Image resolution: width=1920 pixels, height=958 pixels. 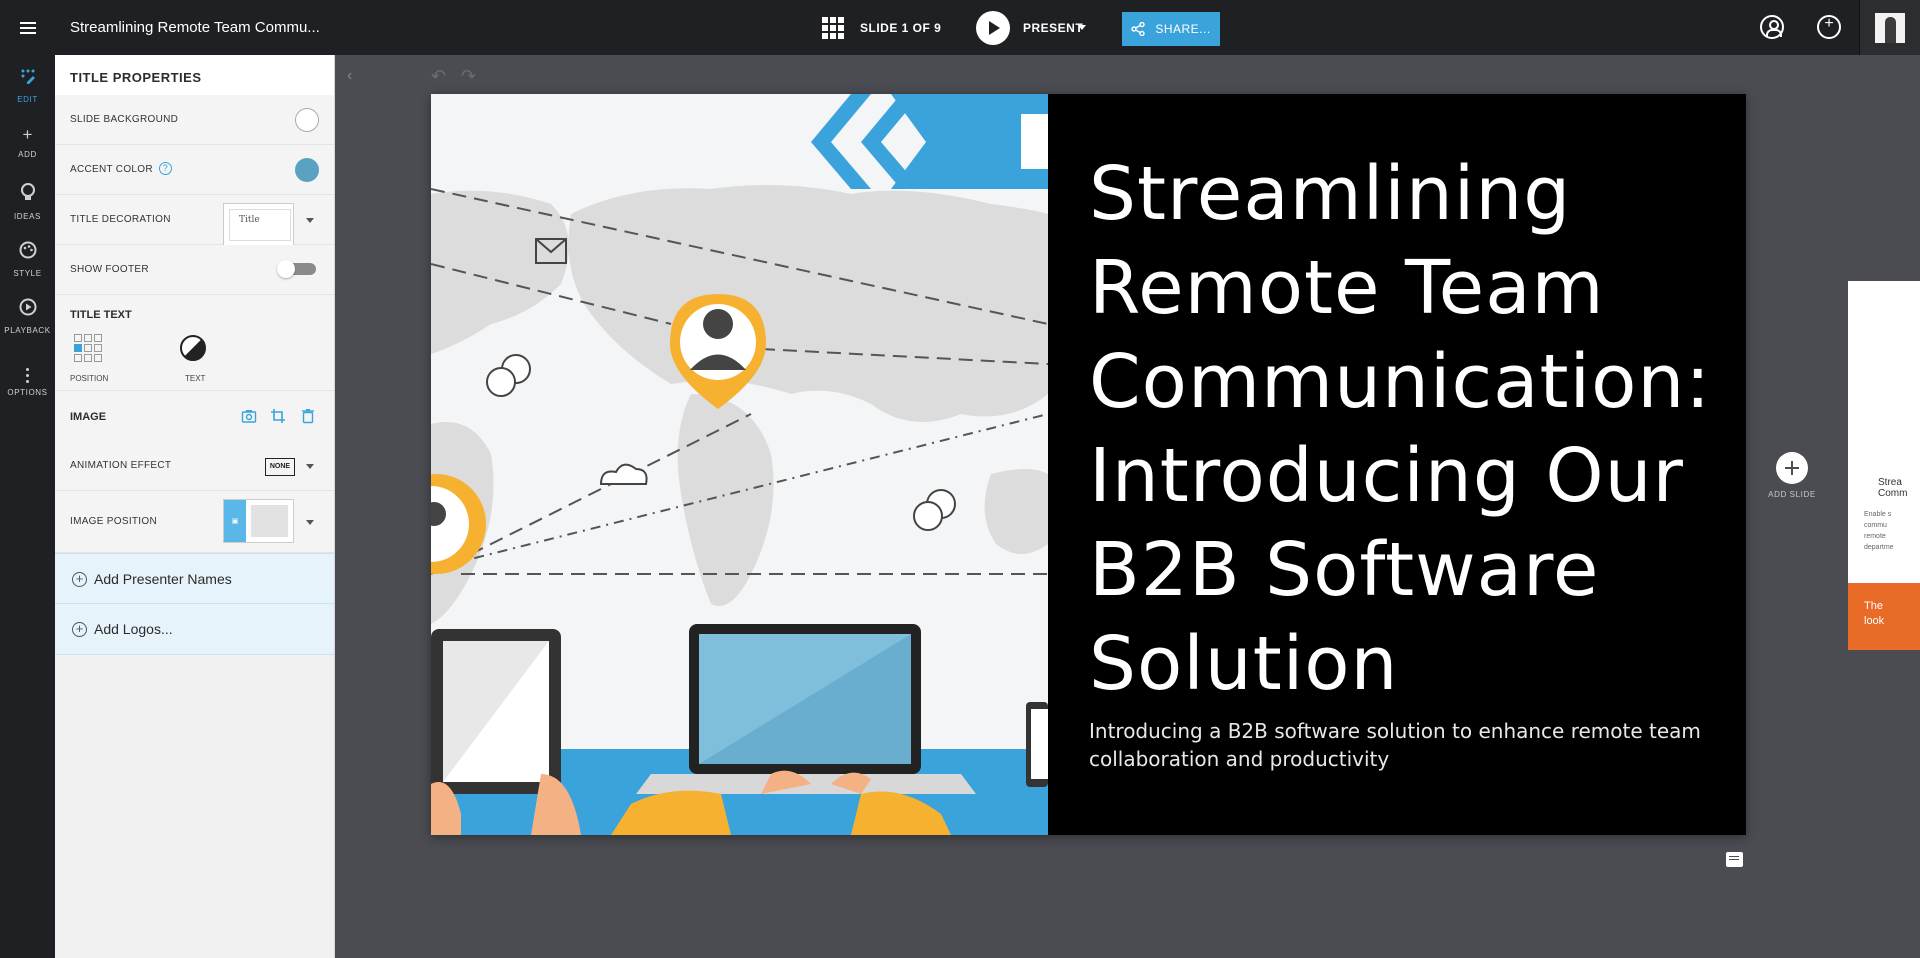 What do you see at coordinates (28, 76) in the screenshot?
I see `edit-icon` at bounding box center [28, 76].